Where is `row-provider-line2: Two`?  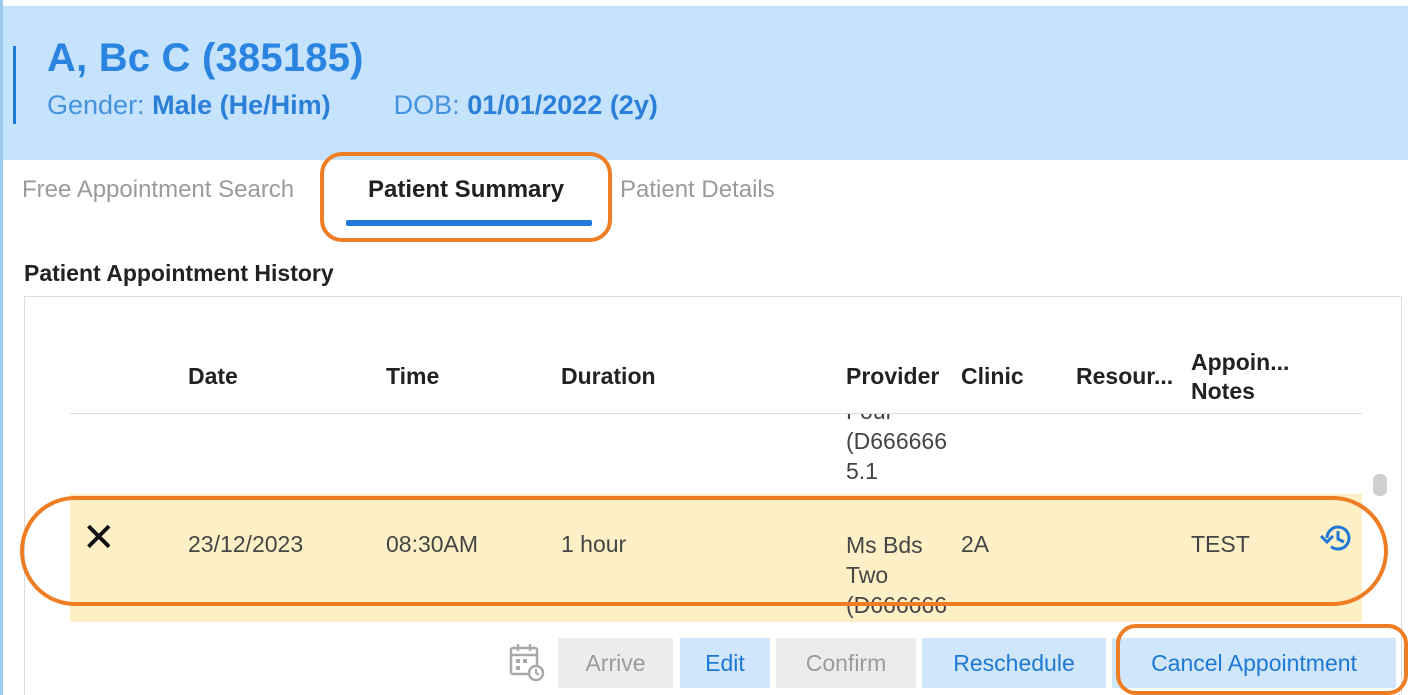 row-provider-line2: Two is located at coordinates (867, 575).